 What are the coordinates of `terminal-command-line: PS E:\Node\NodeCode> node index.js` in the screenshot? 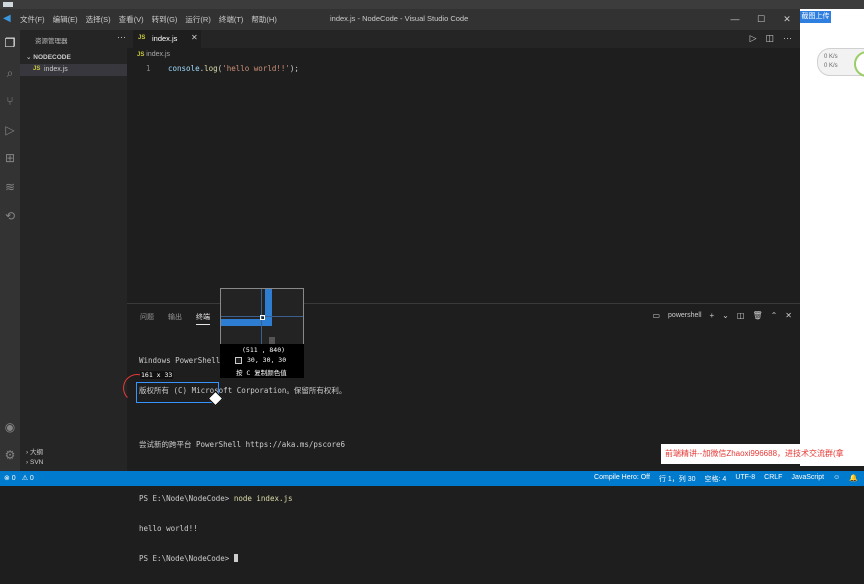 It's located at (242, 499).